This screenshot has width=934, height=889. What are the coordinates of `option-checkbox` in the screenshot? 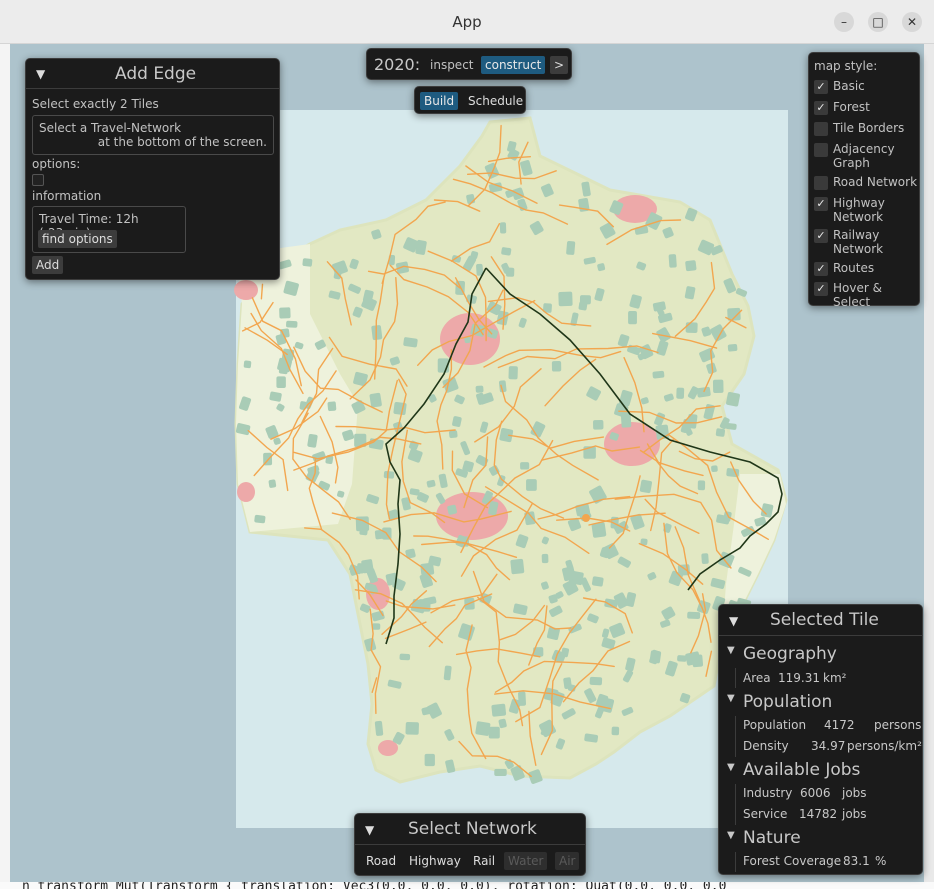 It's located at (38, 180).